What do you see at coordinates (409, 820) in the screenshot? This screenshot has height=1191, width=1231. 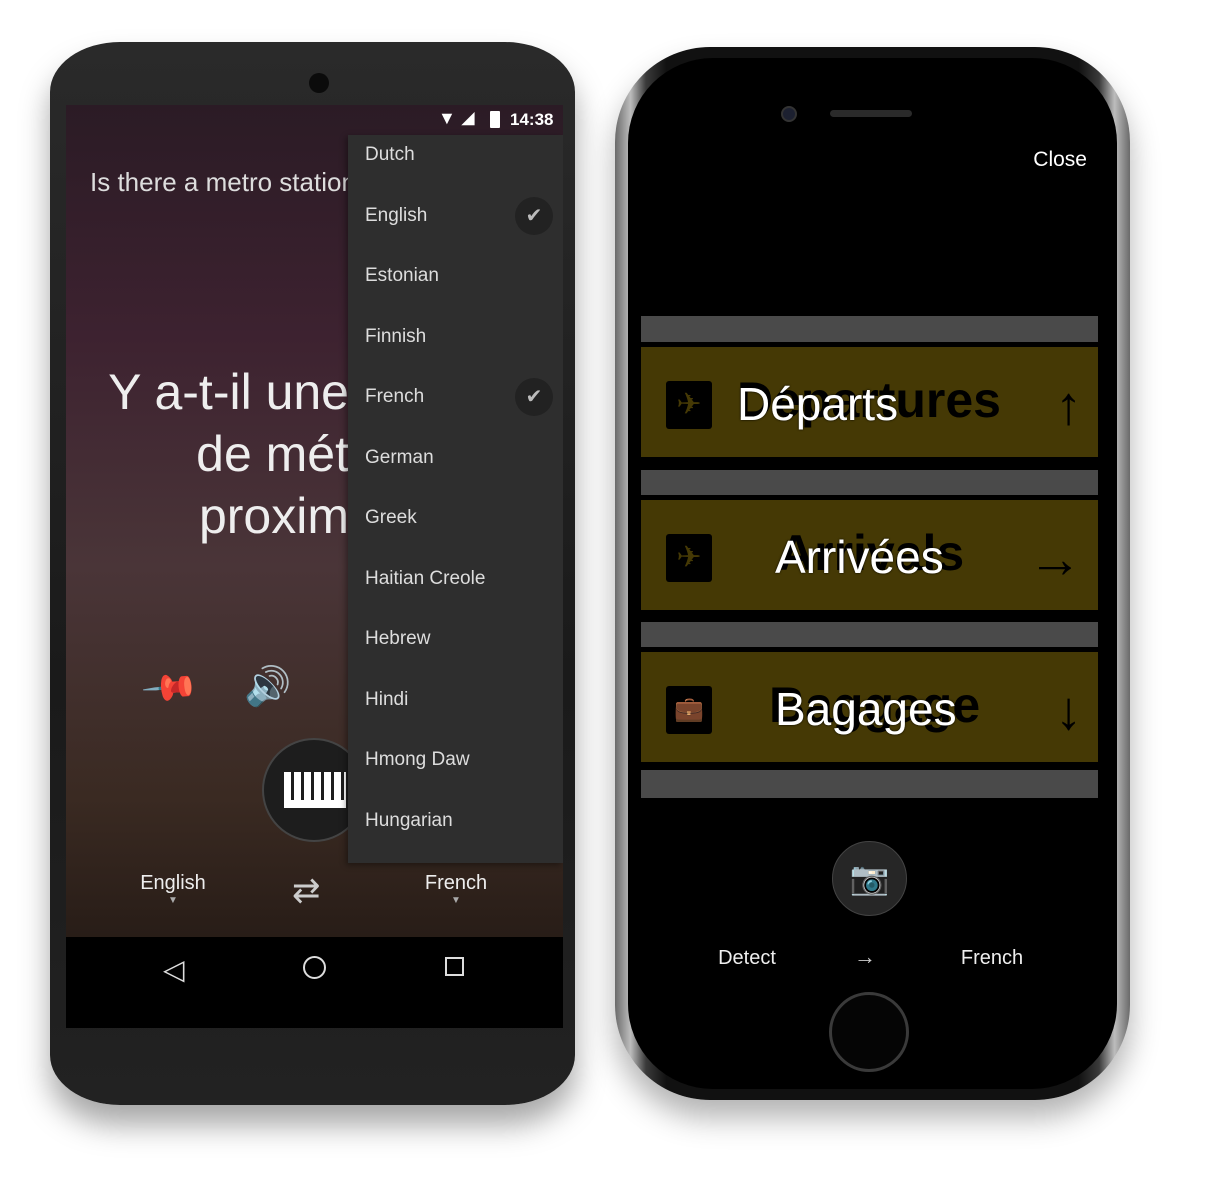 I see `menu-item-label: Hungarian` at bounding box center [409, 820].